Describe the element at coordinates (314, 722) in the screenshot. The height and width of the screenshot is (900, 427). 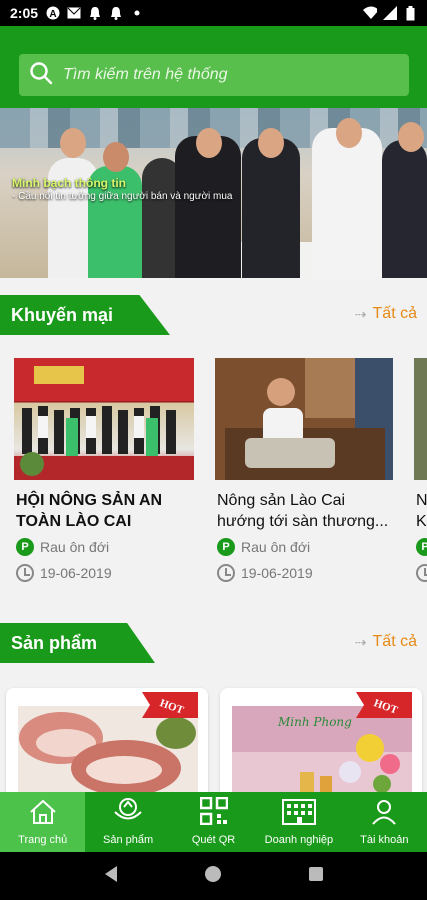
I see `svg-text: Minh Phong` at that location.